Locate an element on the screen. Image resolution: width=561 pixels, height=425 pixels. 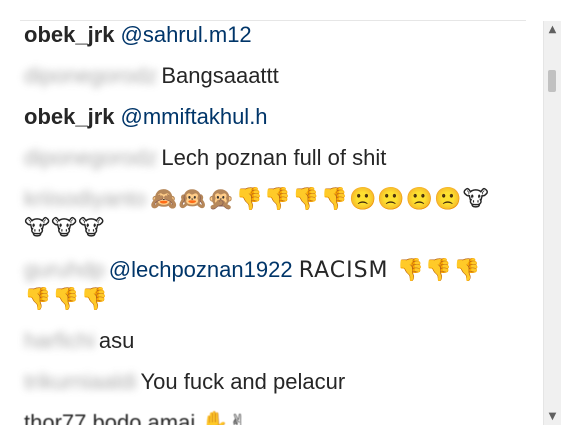
comment-text: asu is located at coordinates (116, 340).